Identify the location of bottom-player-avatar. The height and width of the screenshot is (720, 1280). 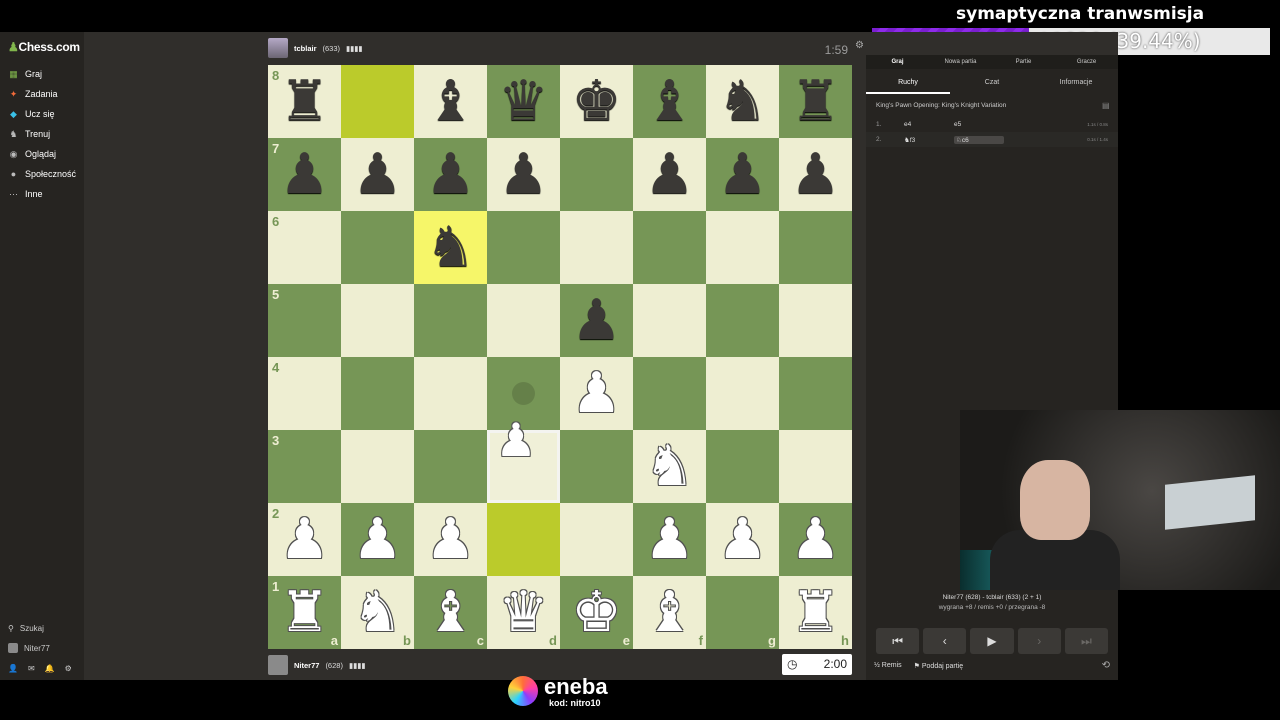
(278, 665).